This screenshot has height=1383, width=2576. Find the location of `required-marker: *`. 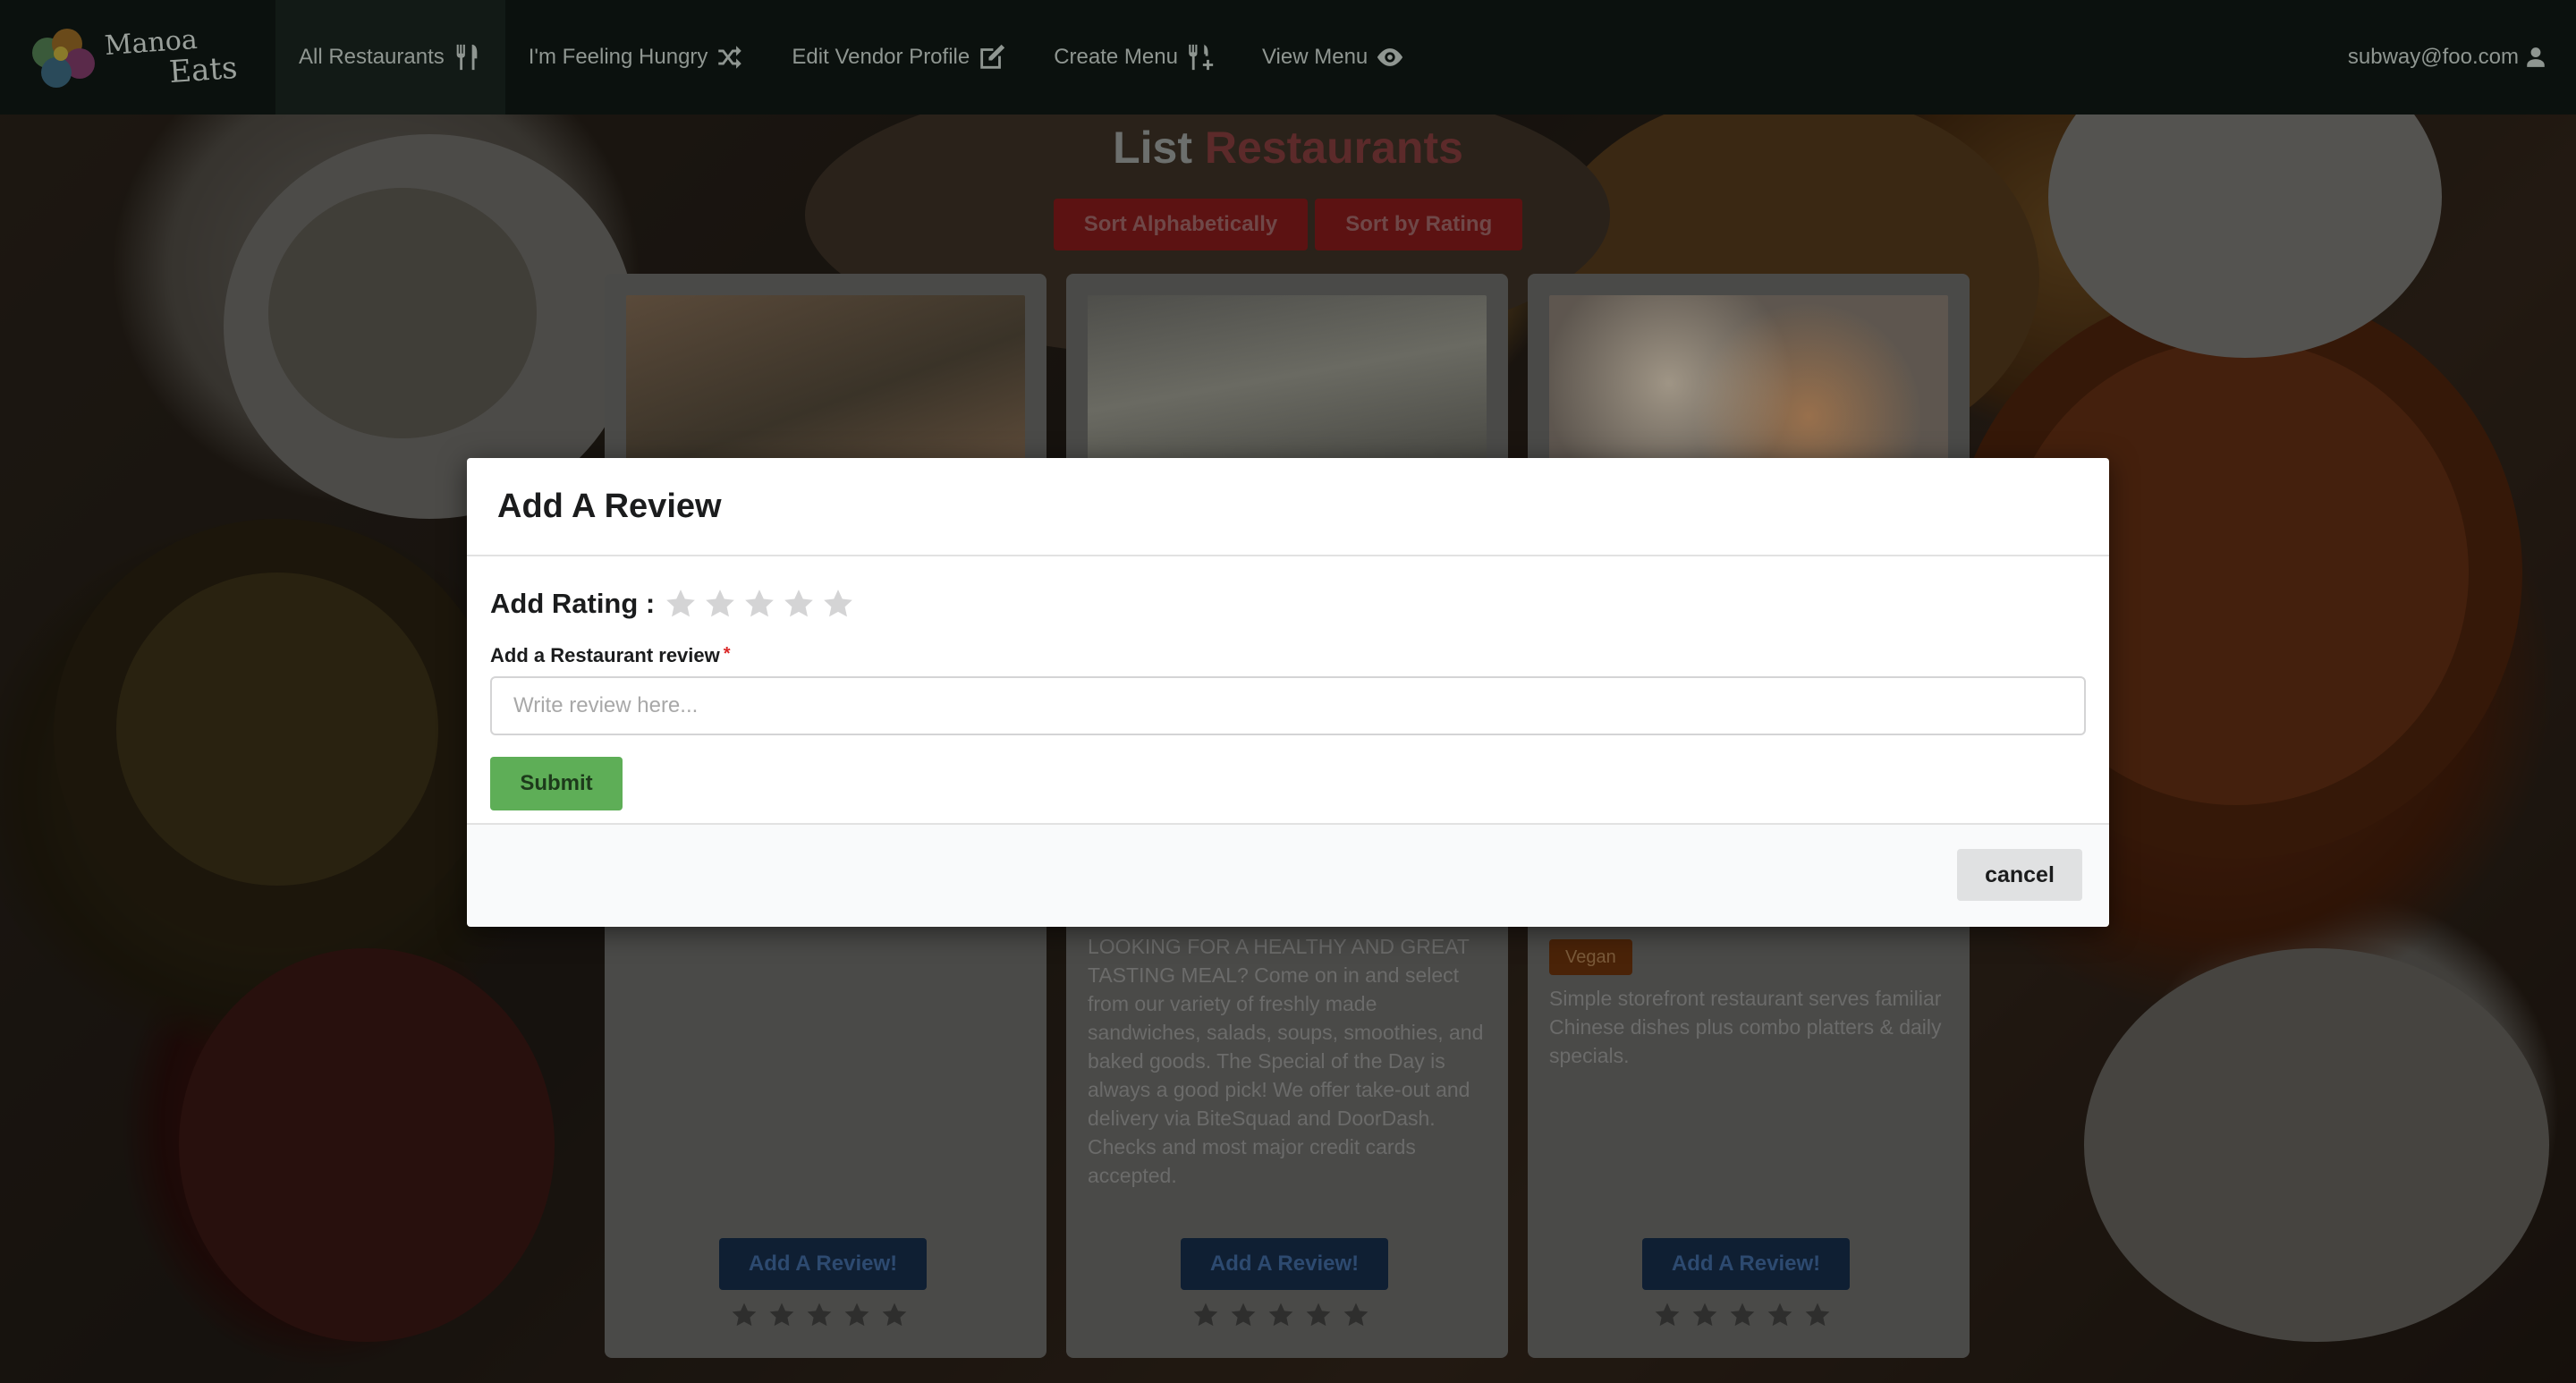

required-marker: * is located at coordinates (727, 654).